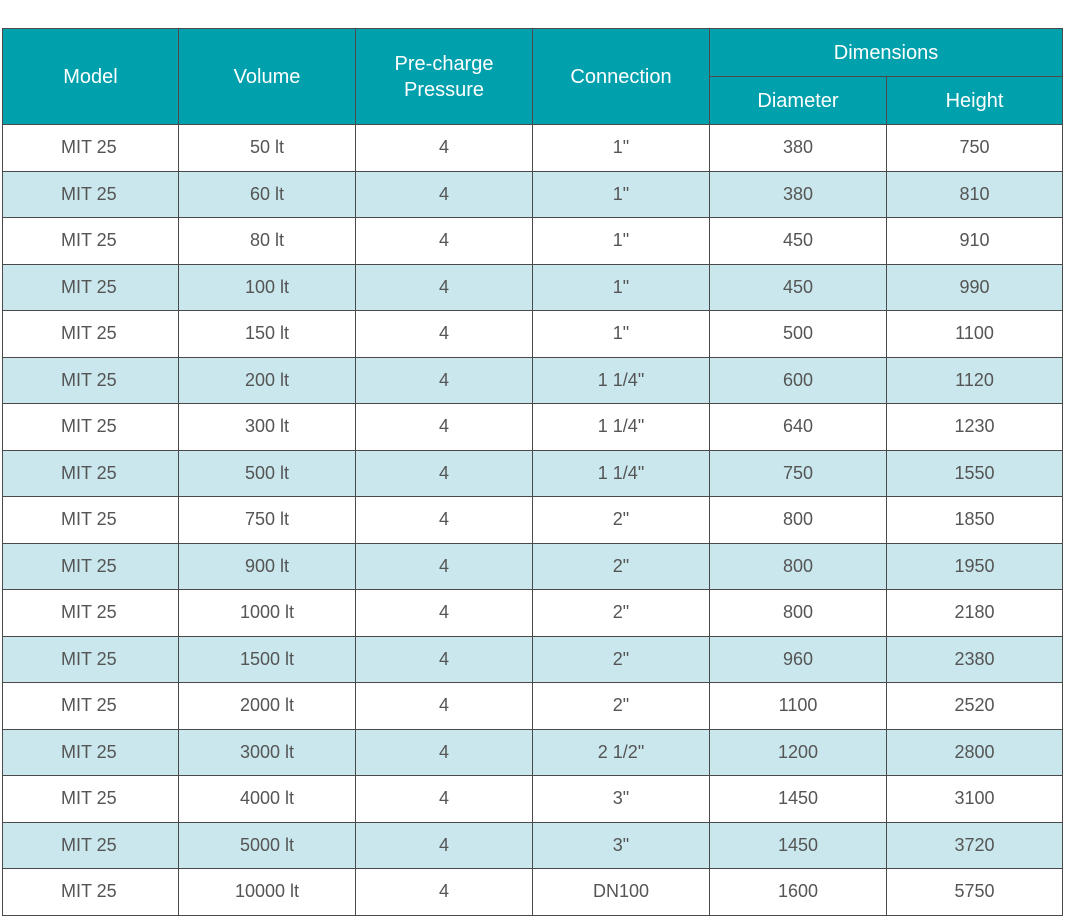 The width and height of the screenshot is (1065, 919). Describe the element at coordinates (267, 473) in the screenshot. I see `cell-volume: 500 lt` at that location.